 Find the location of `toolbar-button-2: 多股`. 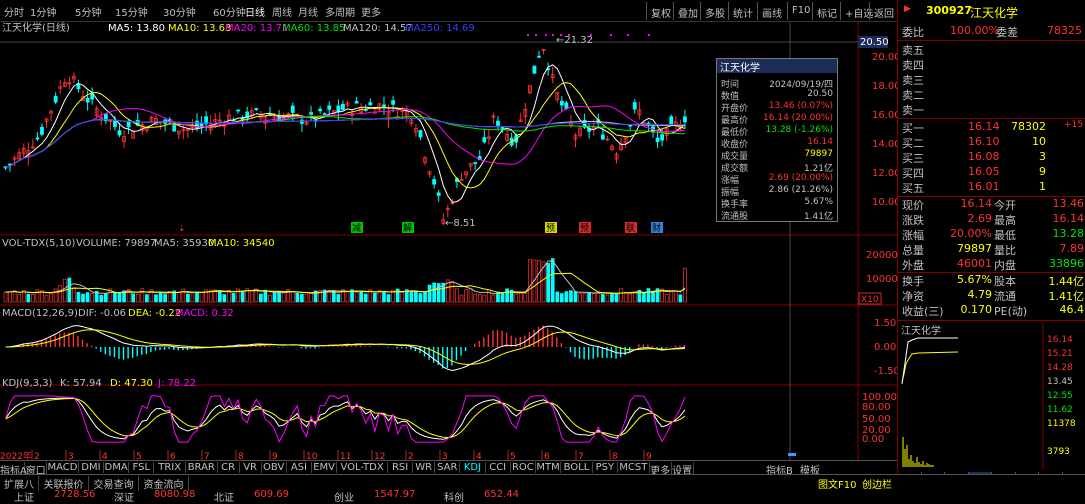

toolbar-button-2: 多股 is located at coordinates (714, 11).